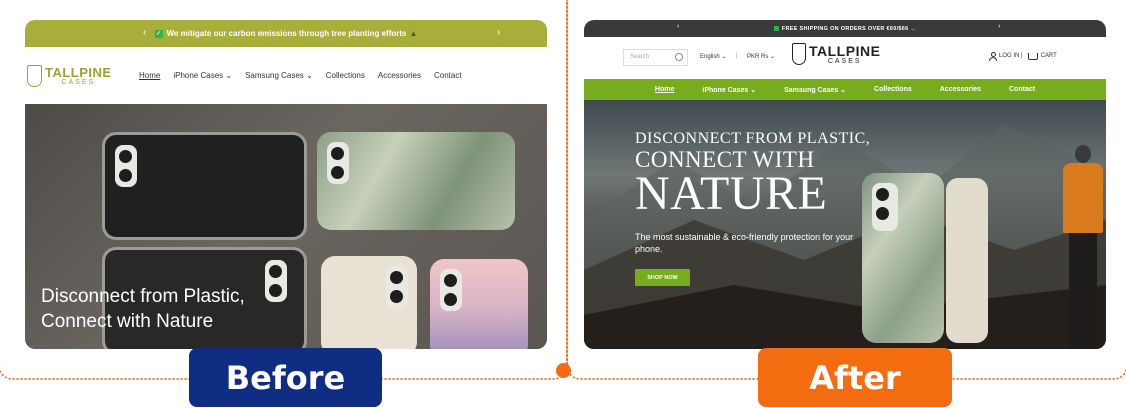 The width and height of the screenshot is (1126, 408). Describe the element at coordinates (849, 28) in the screenshot. I see `announcement-text: FREE SHIPPING ON ORDERS OVER €60/$66 →` at that location.